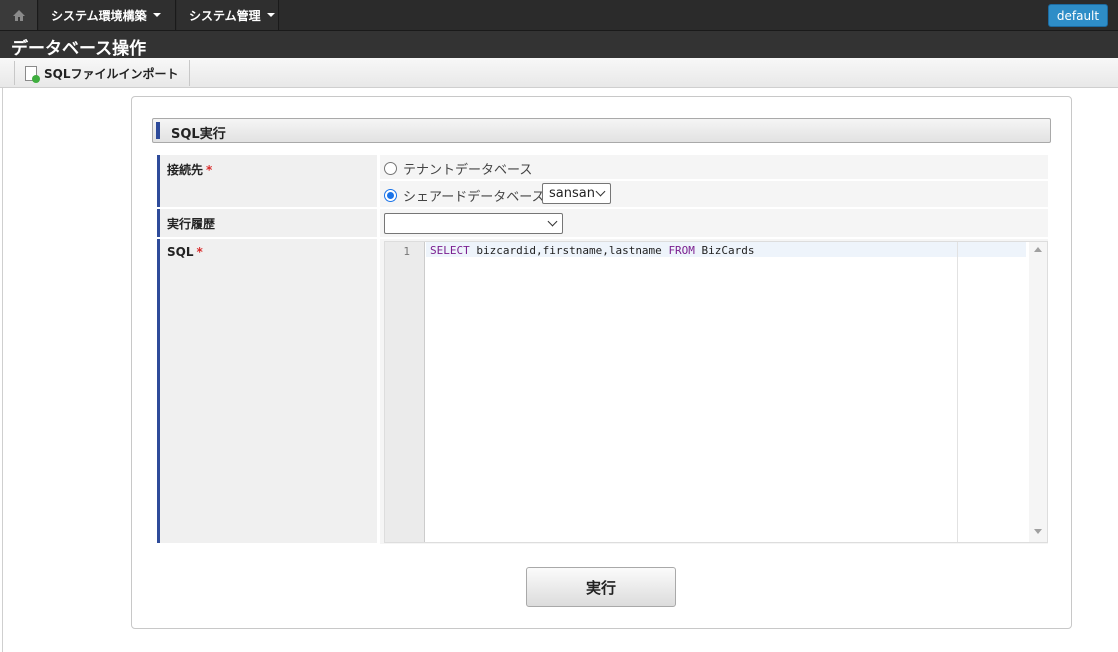 The image size is (1118, 652). What do you see at coordinates (267, 391) in the screenshot?
I see `sql-label: SQL *` at bounding box center [267, 391].